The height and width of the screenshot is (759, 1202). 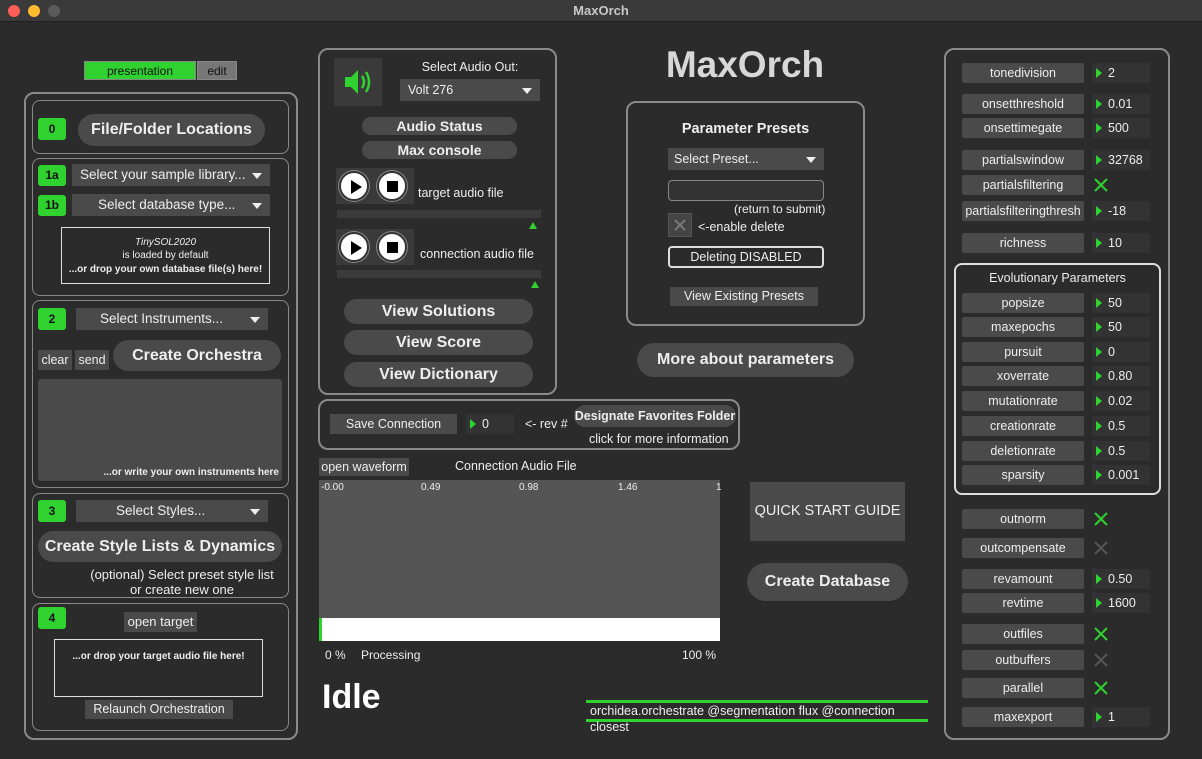 What do you see at coordinates (1023, 451) in the screenshot?
I see `param-deletionrate-button: deletionrate` at bounding box center [1023, 451].